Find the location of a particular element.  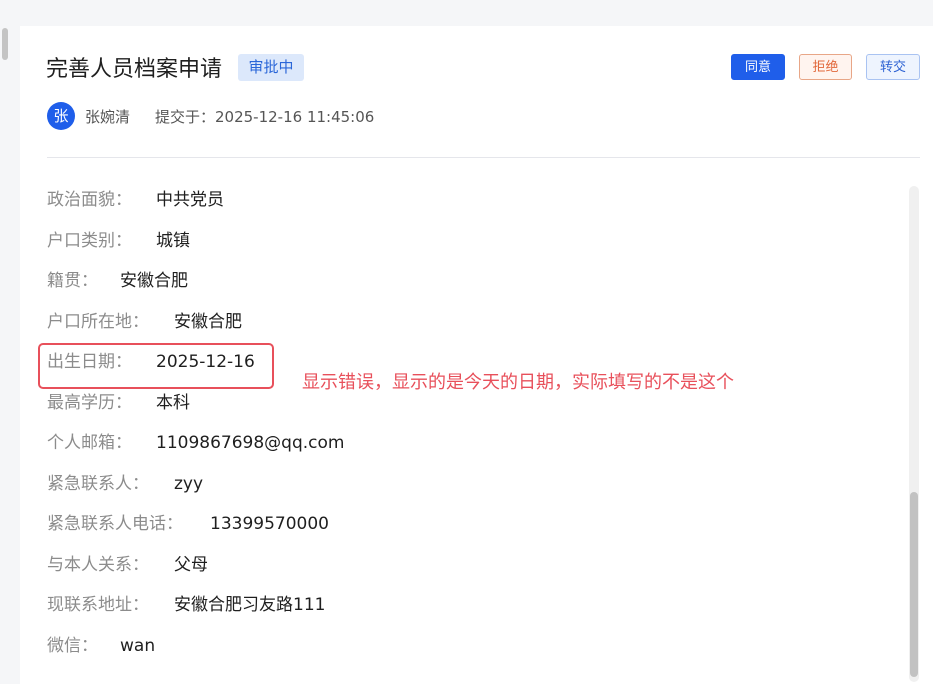

field-value: zyy is located at coordinates (189, 484).